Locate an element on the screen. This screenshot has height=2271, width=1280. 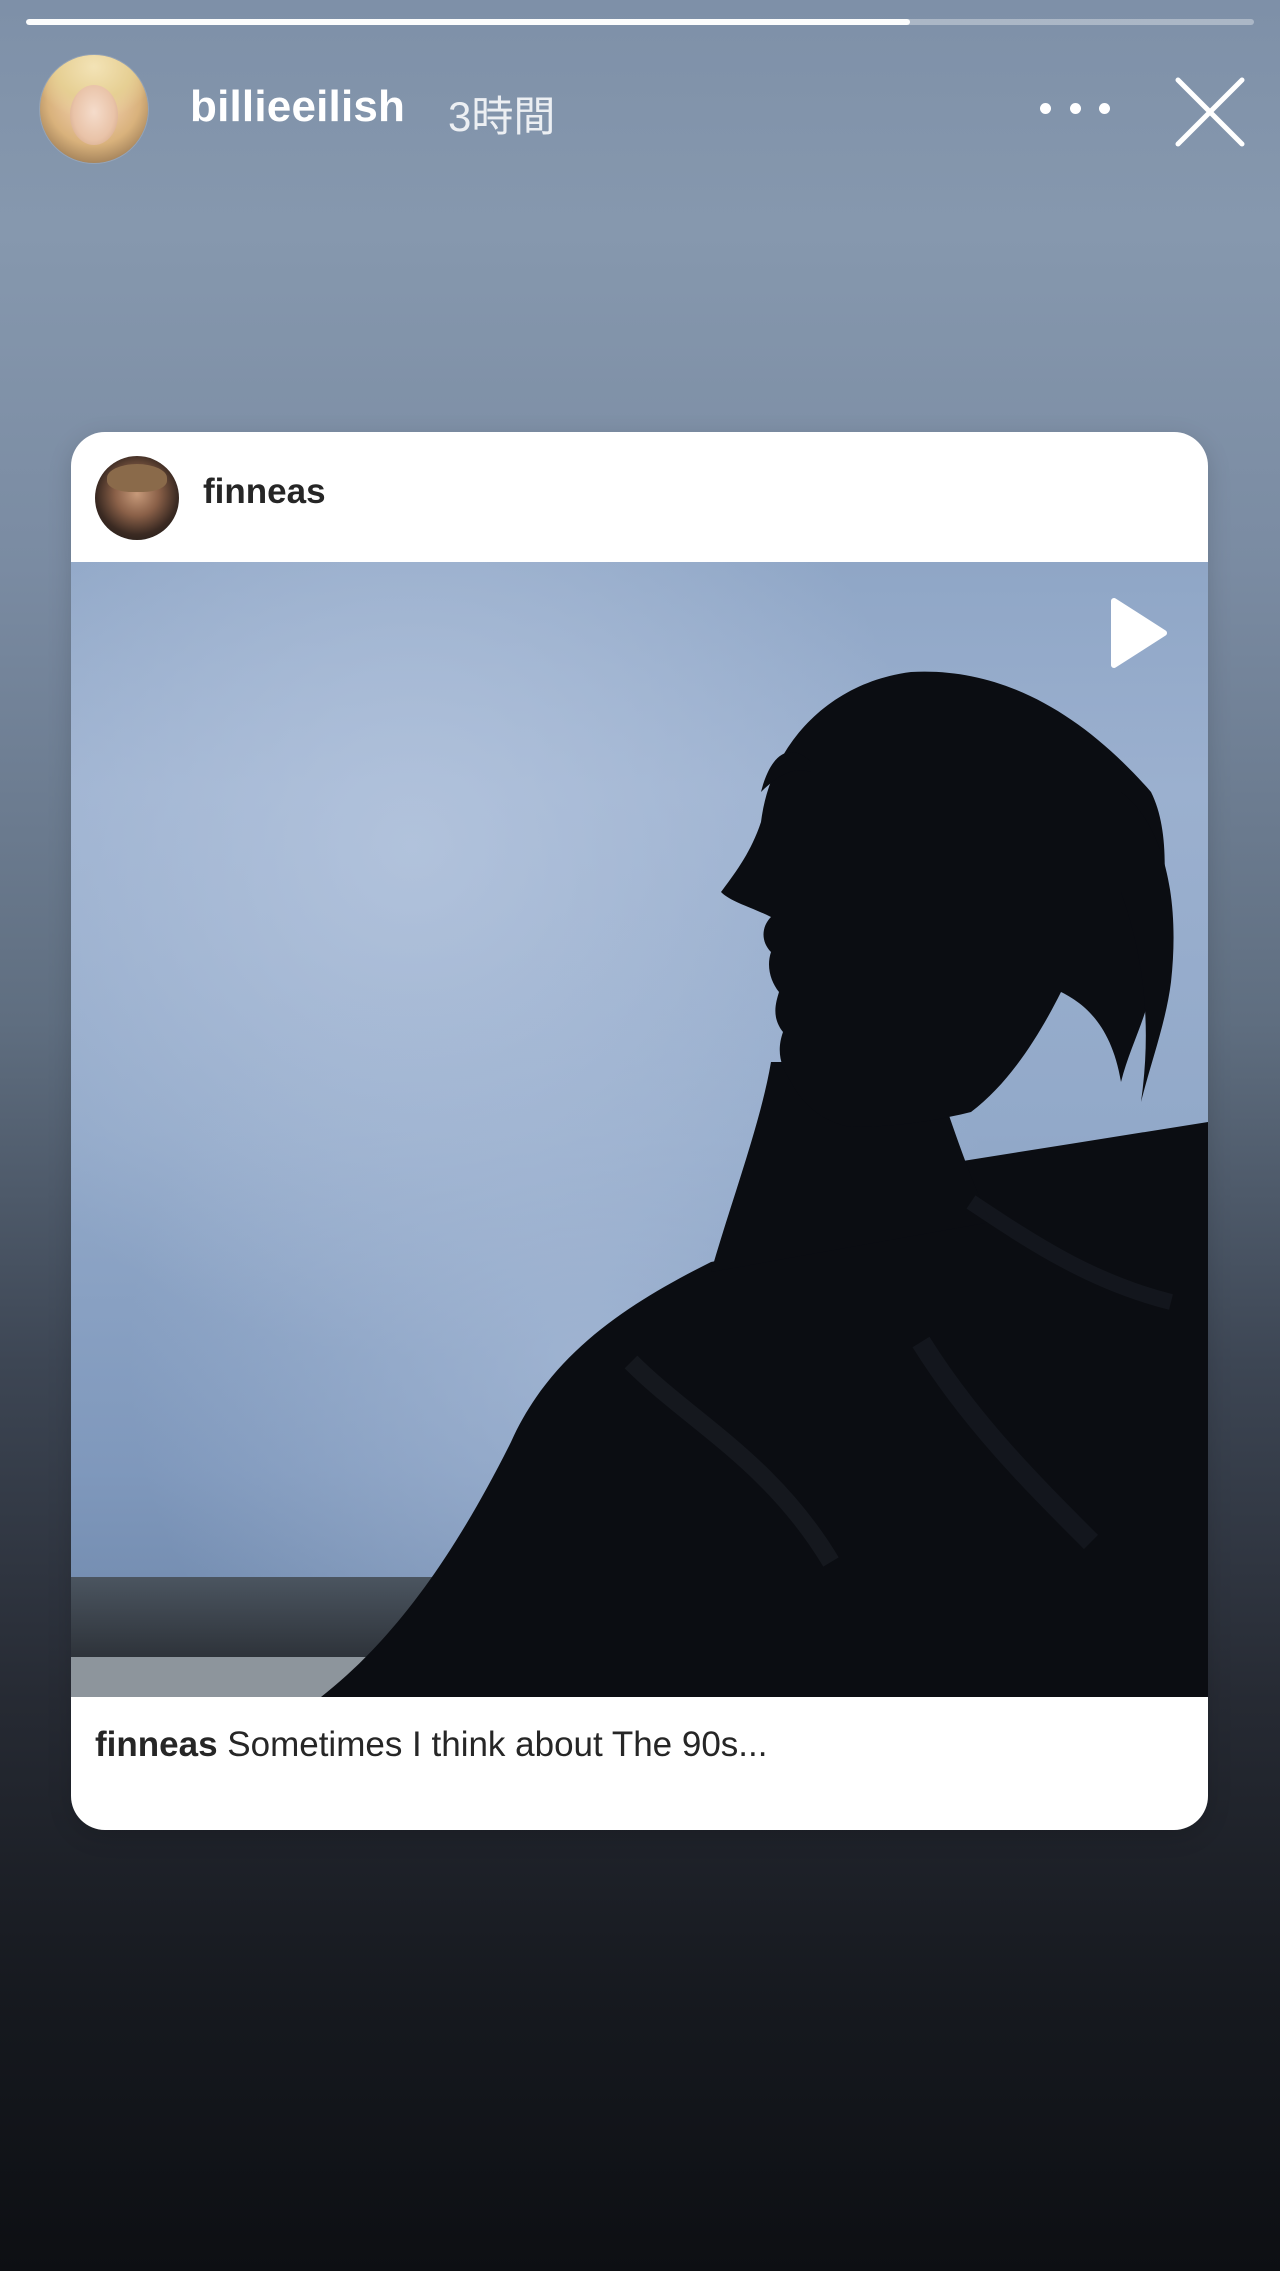
story-author-username: billieeilish is located at coordinates (297, 107).